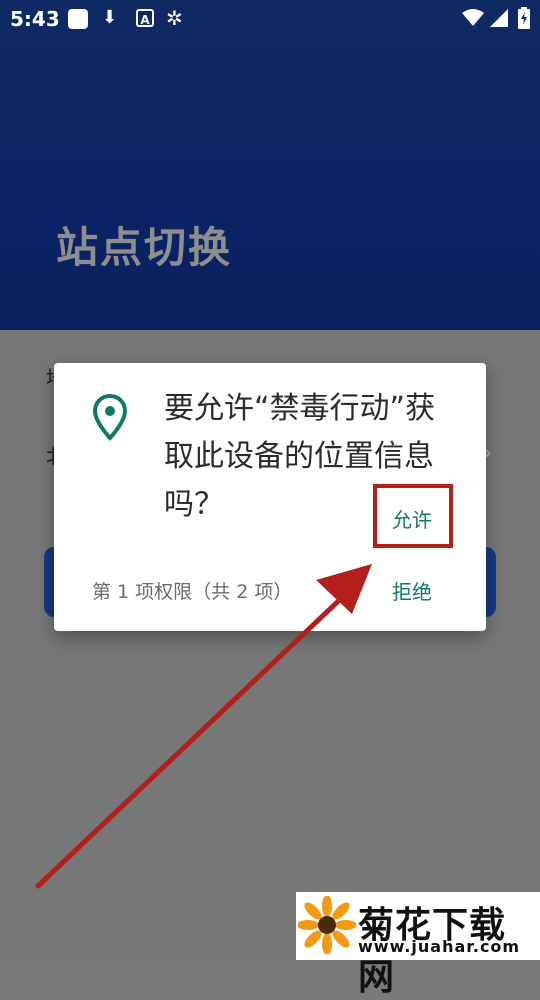 The height and width of the screenshot is (1000, 540). Describe the element at coordinates (413, 516) in the screenshot. I see `annotation-highlight-box` at that location.